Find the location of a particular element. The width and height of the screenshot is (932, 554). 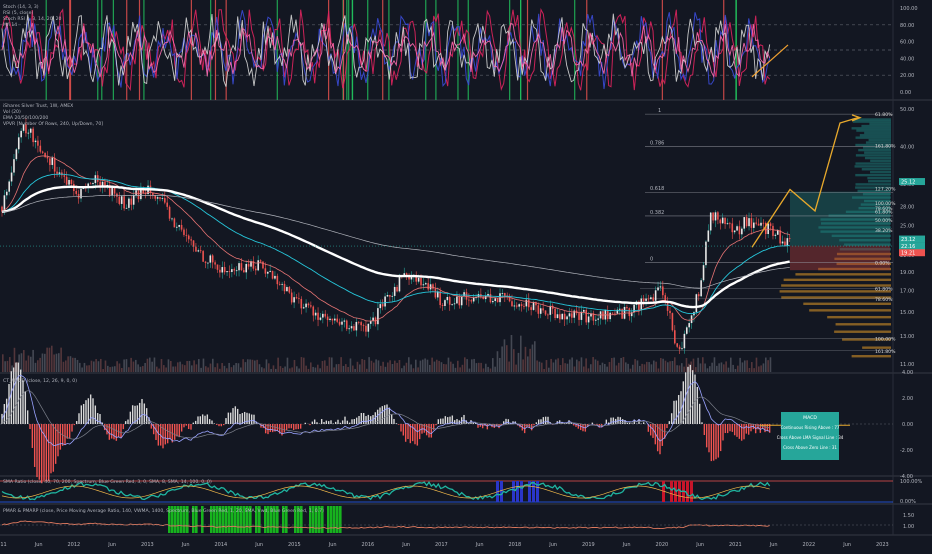

pmar-axis-tick: 1.00 is located at coordinates (908, 527).